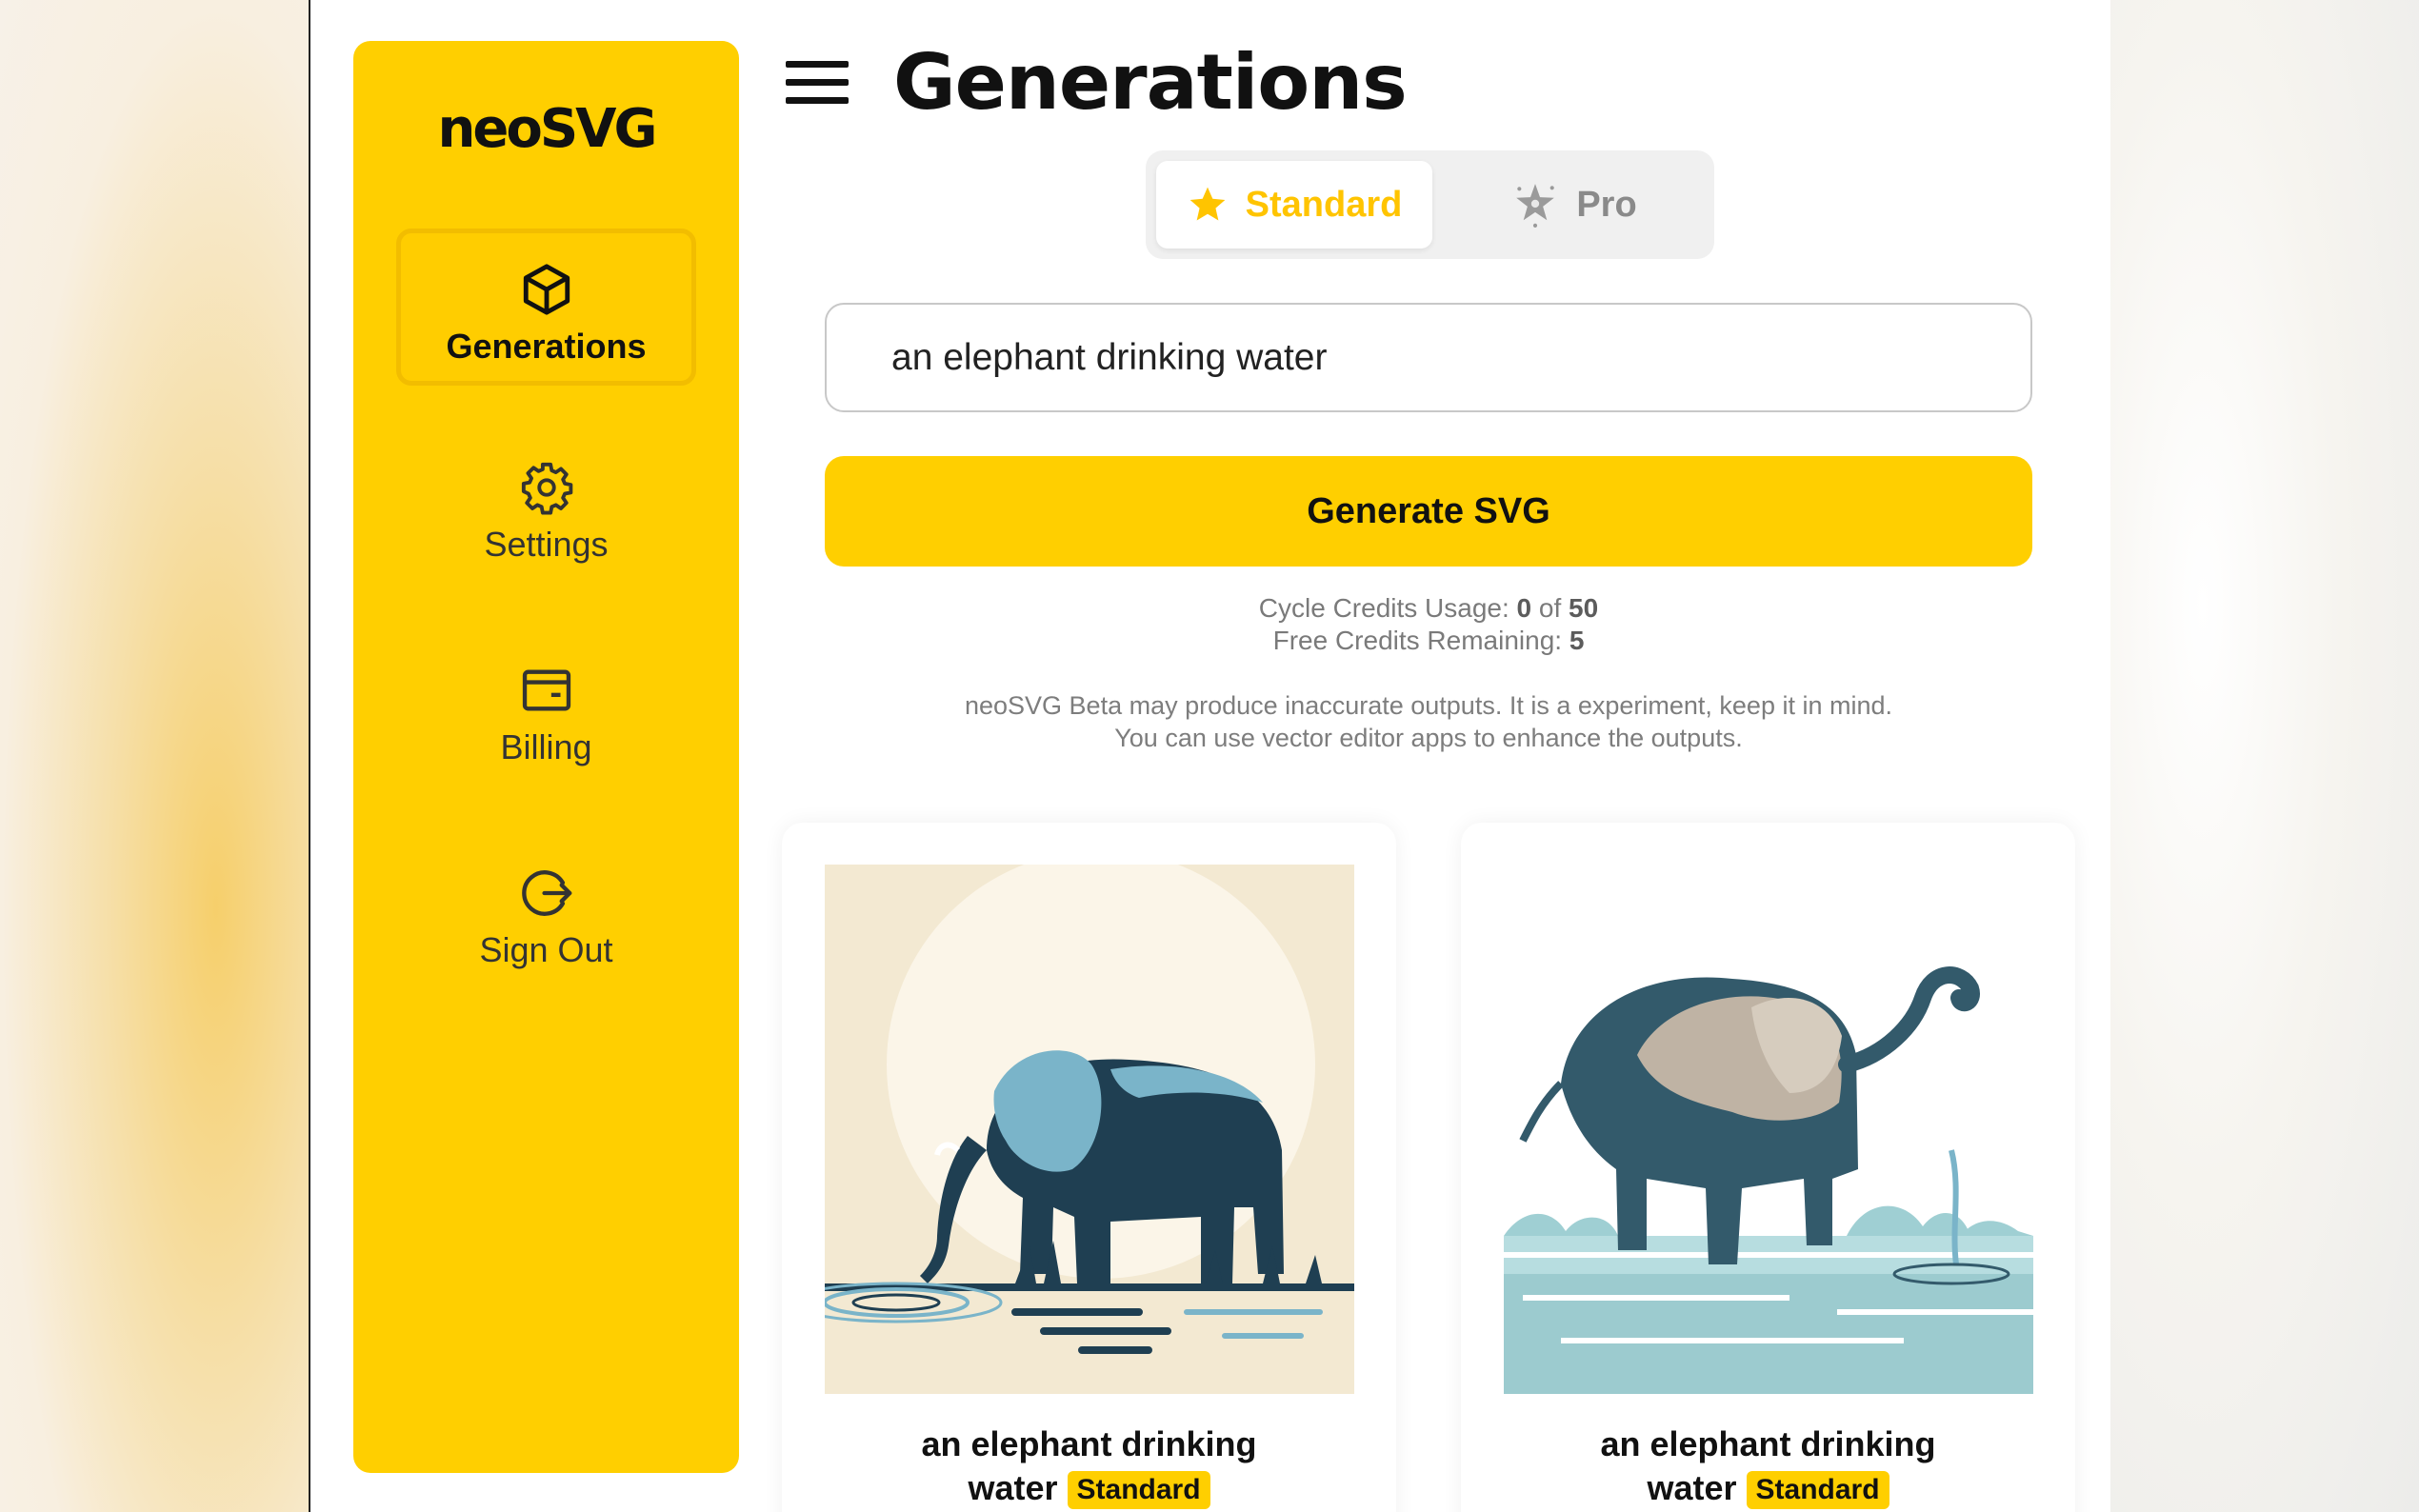  Describe the element at coordinates (546, 949) in the screenshot. I see `sidebar-item-label: Sign Out` at that location.